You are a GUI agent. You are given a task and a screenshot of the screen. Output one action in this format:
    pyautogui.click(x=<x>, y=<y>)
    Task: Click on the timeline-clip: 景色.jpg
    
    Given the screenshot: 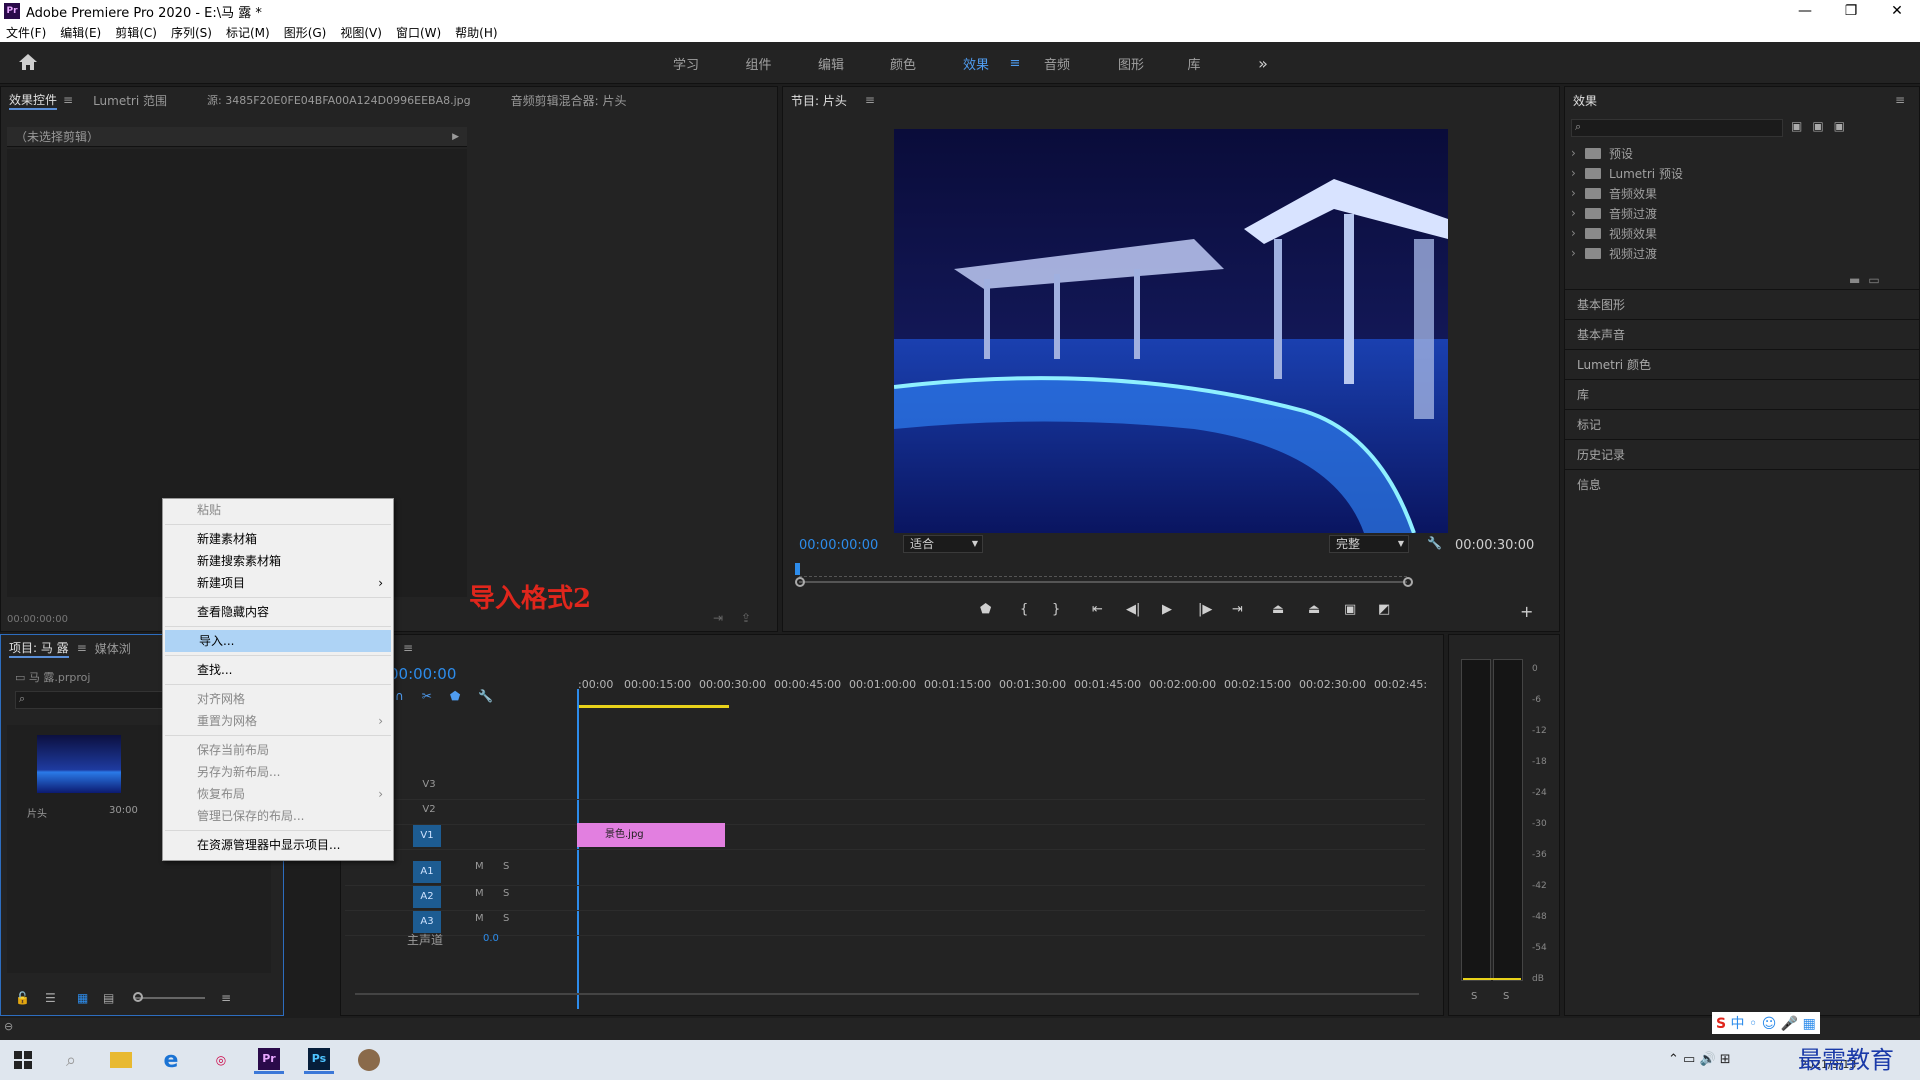 What is the action you would take?
    pyautogui.click(x=651, y=835)
    